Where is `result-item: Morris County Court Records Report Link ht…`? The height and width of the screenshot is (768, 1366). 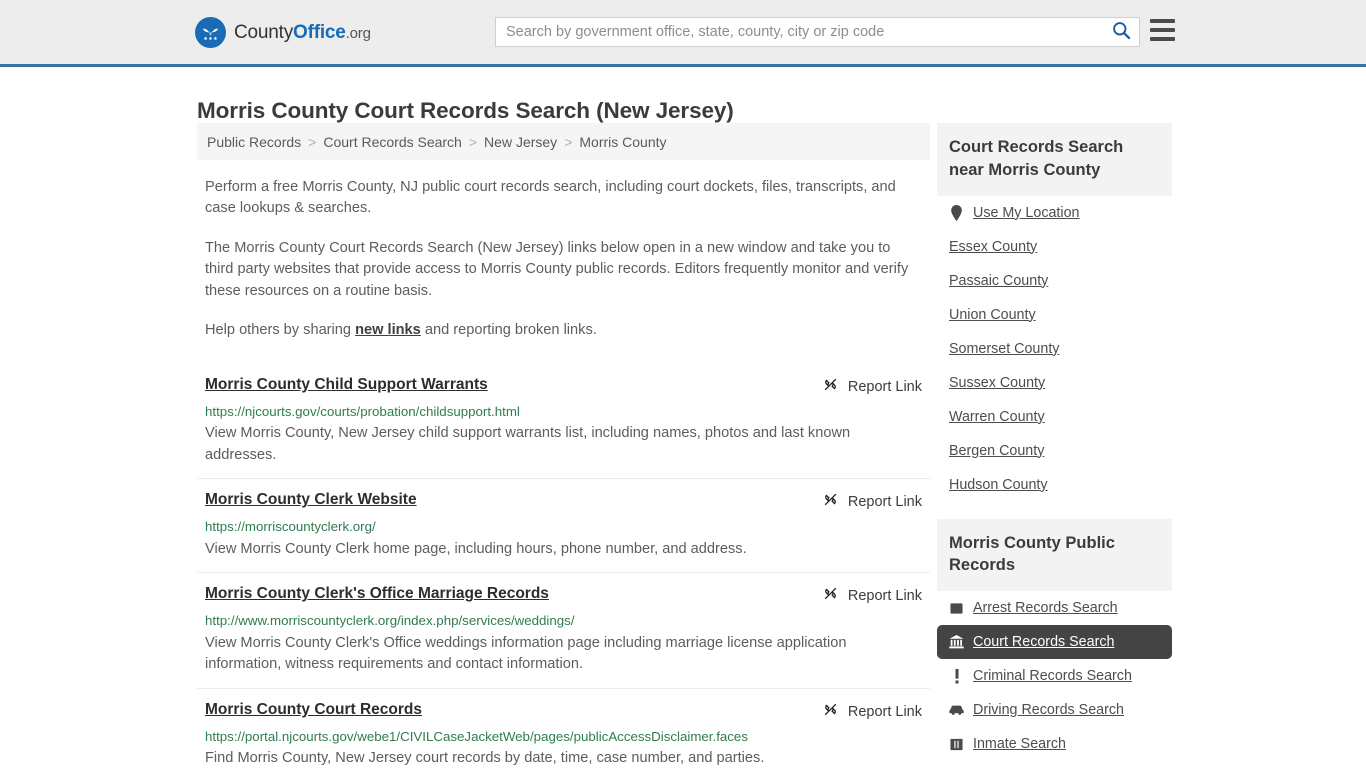
result-item: Morris County Court Records Report Link ht… is located at coordinates (563, 727).